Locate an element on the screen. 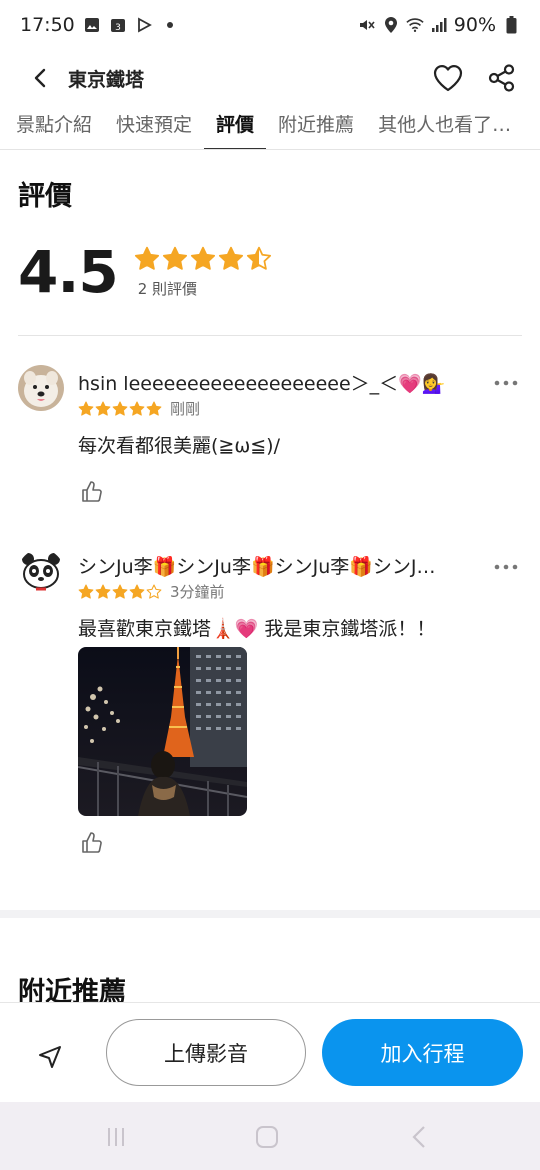 This screenshot has height=1170, width=540. review-text: 最喜歡東京鐵塔🗼💗 我是東京鐵塔派！！ is located at coordinates (257, 629).